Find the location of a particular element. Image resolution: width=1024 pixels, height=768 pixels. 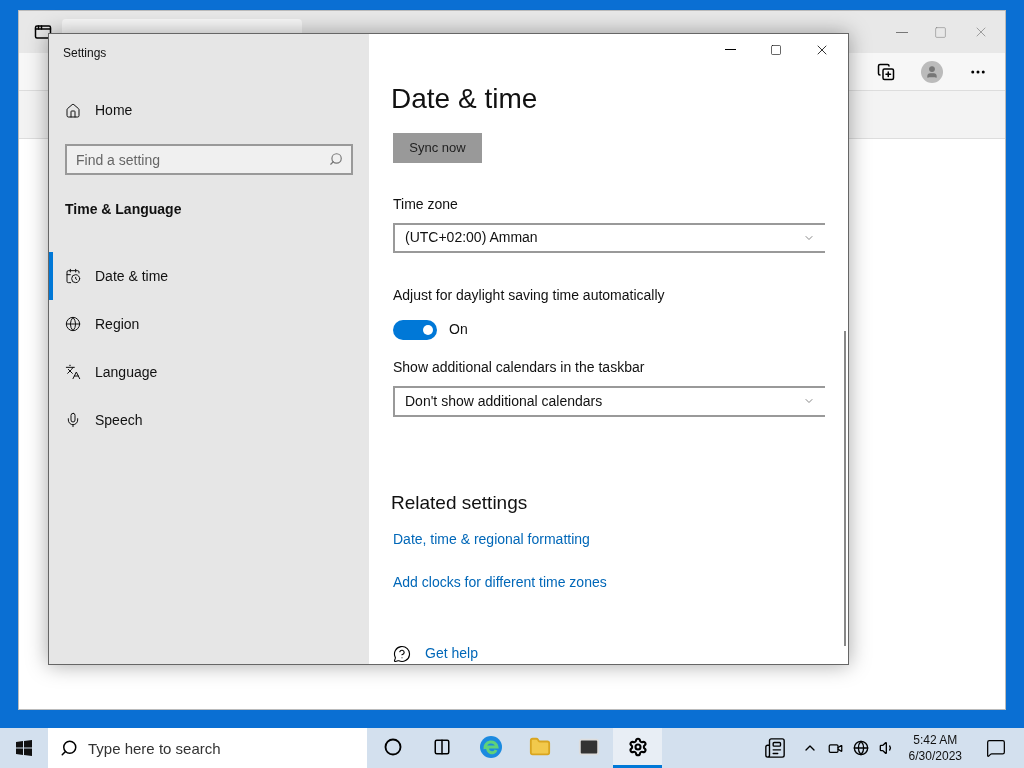

clock: 5:42 AM 6/30/2023 is located at coordinates (935, 748).